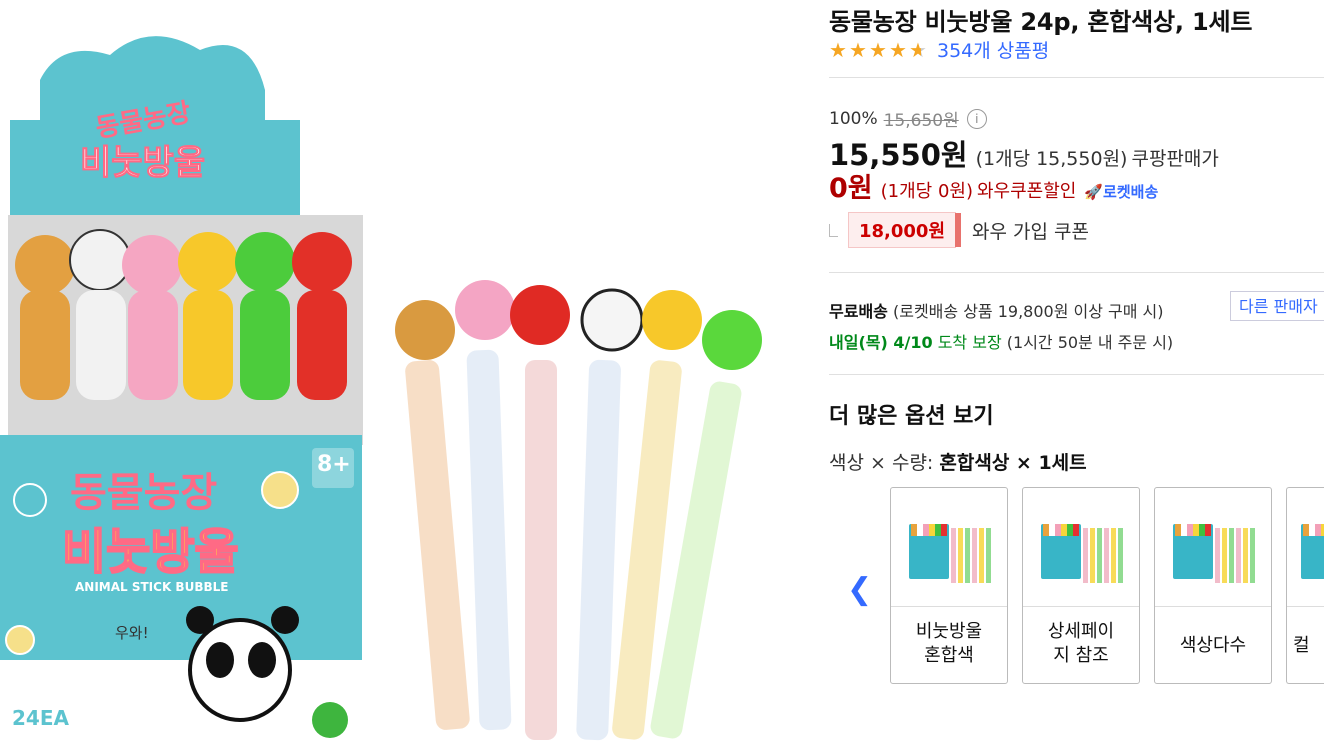  I want to click on option-selected-value: 혼합색상 × 1세트, so click(1013, 463).